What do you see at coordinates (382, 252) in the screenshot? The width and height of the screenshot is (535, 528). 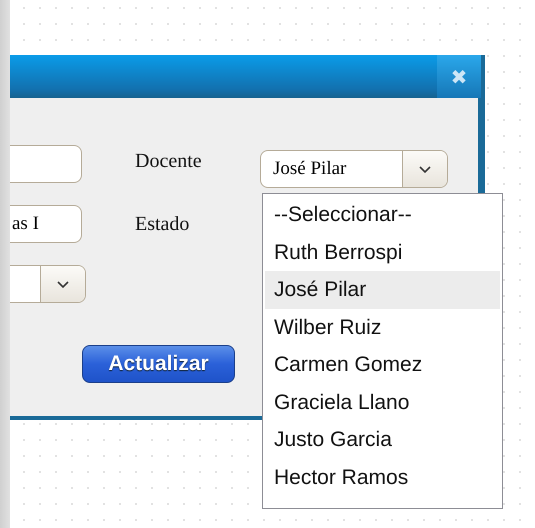 I see `dropdown-option: Ruth Berrospi` at bounding box center [382, 252].